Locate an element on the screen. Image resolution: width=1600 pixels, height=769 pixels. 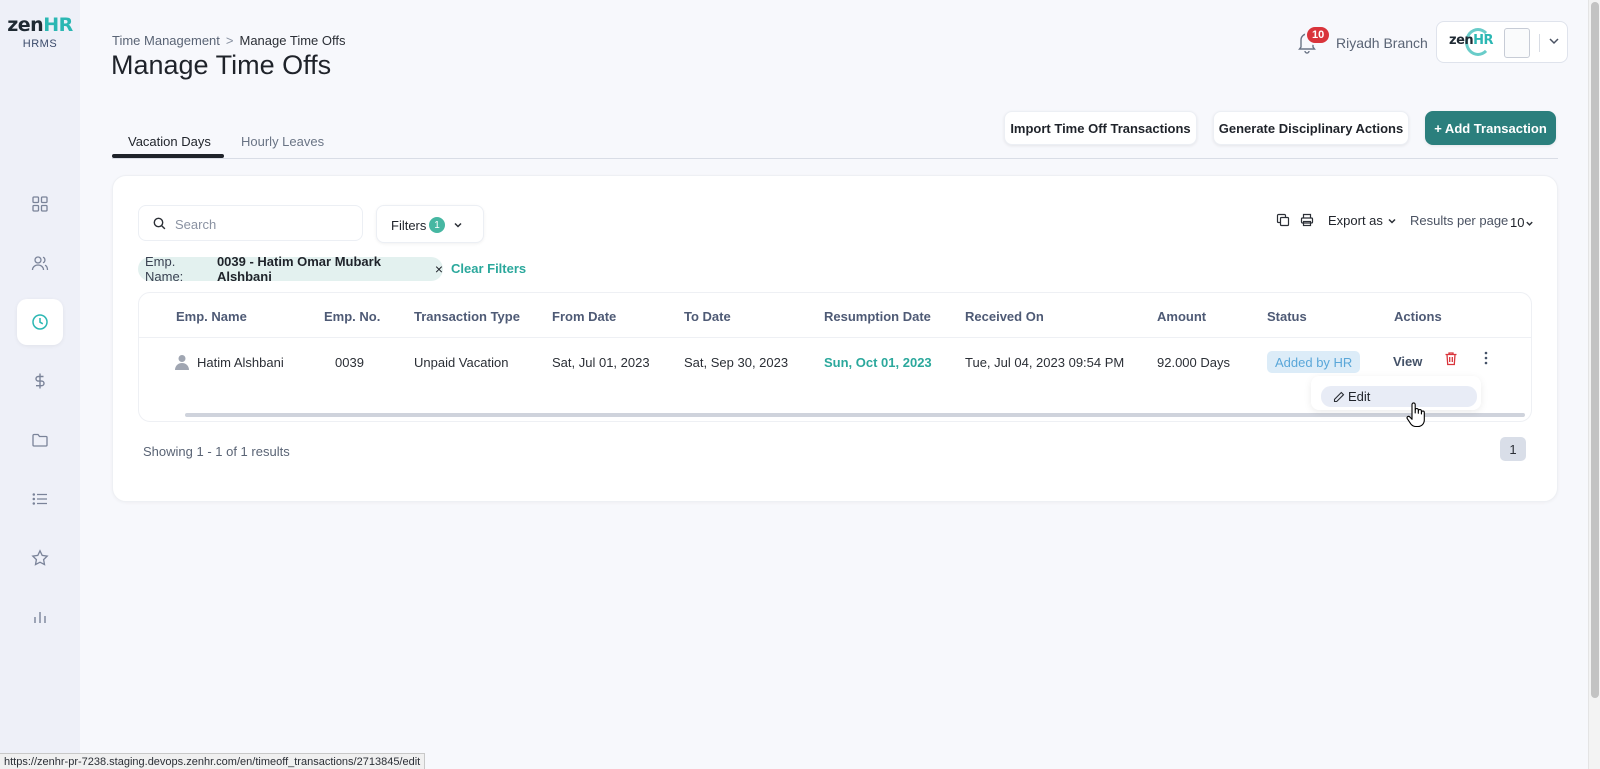
cell-amount: 92.000 Days is located at coordinates (1193, 362).